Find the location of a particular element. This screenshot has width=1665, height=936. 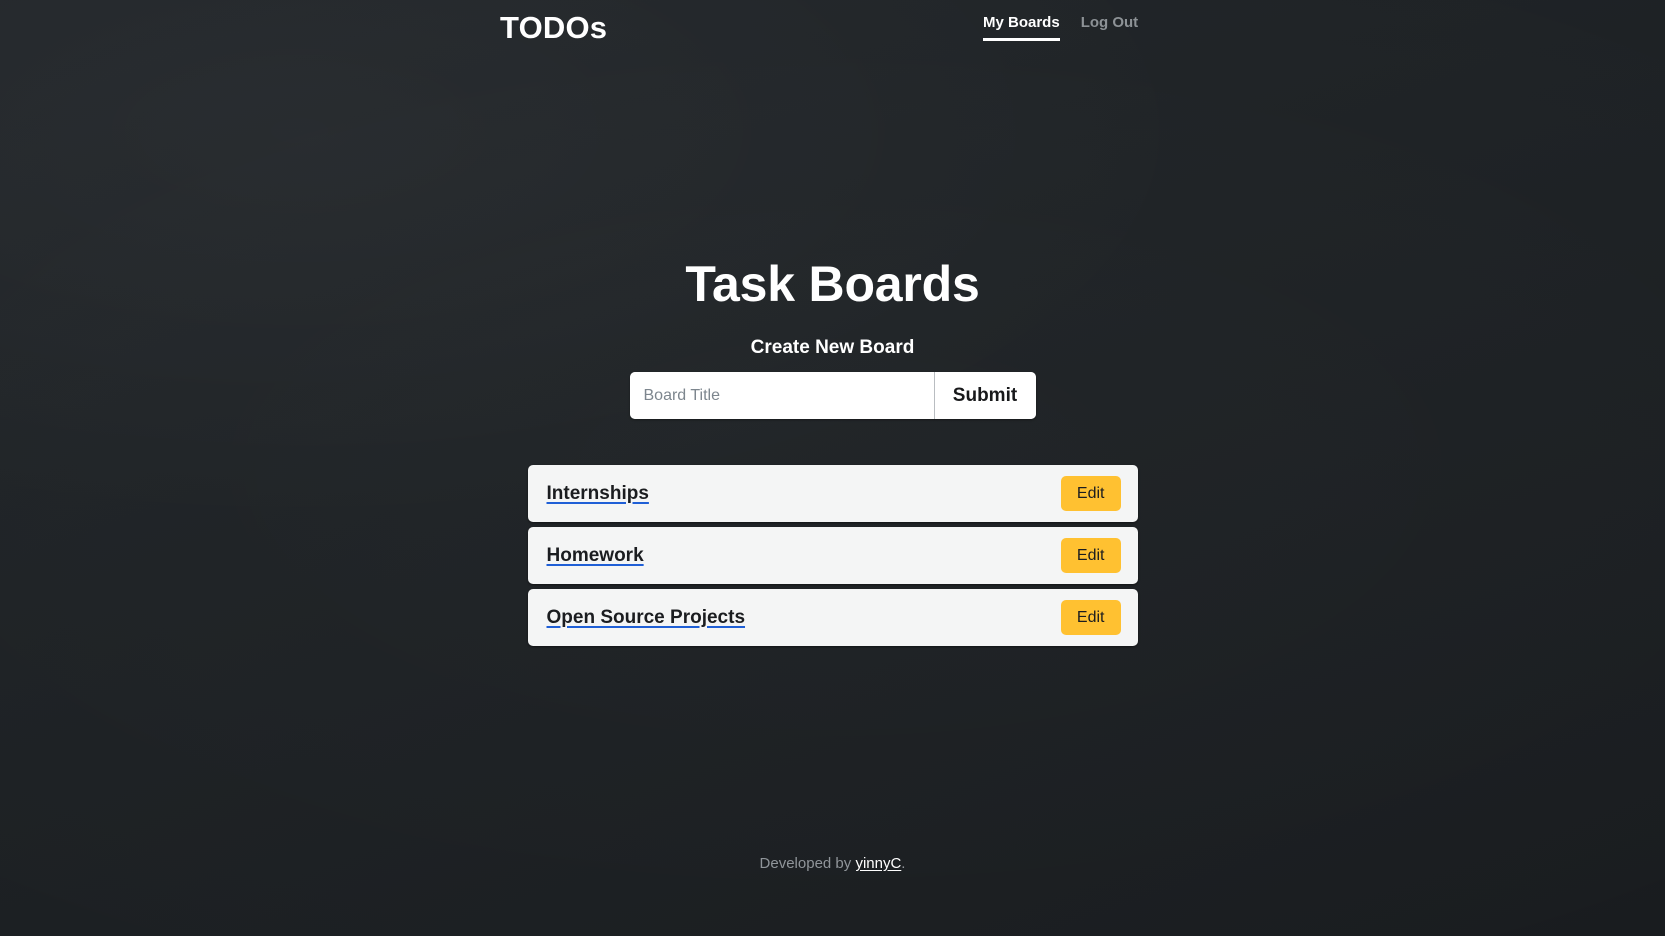

footer-suffix-text: . is located at coordinates (903, 863).